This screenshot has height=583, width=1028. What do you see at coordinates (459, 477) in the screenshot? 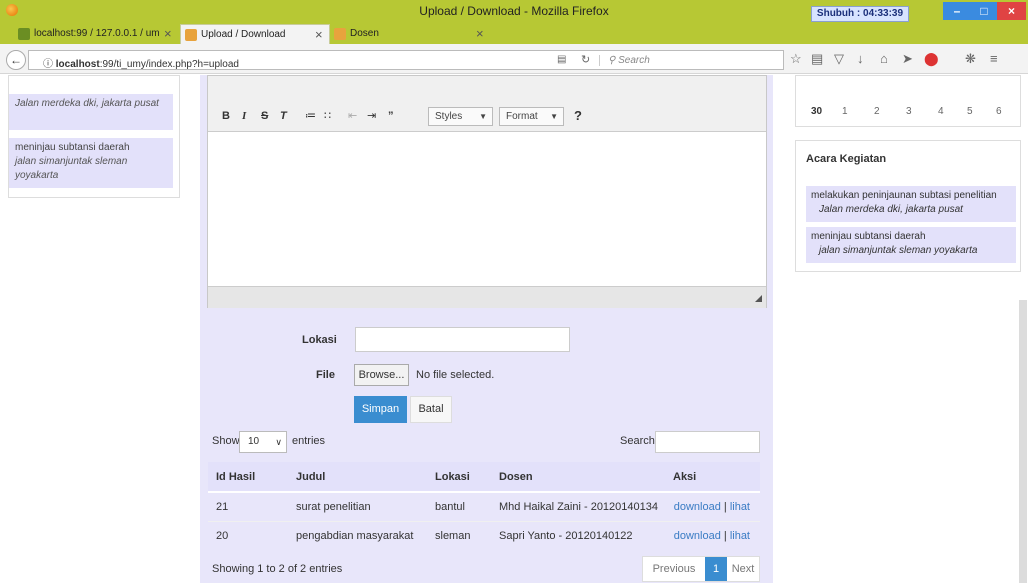
I see `column-header: Lokasi` at bounding box center [459, 477].